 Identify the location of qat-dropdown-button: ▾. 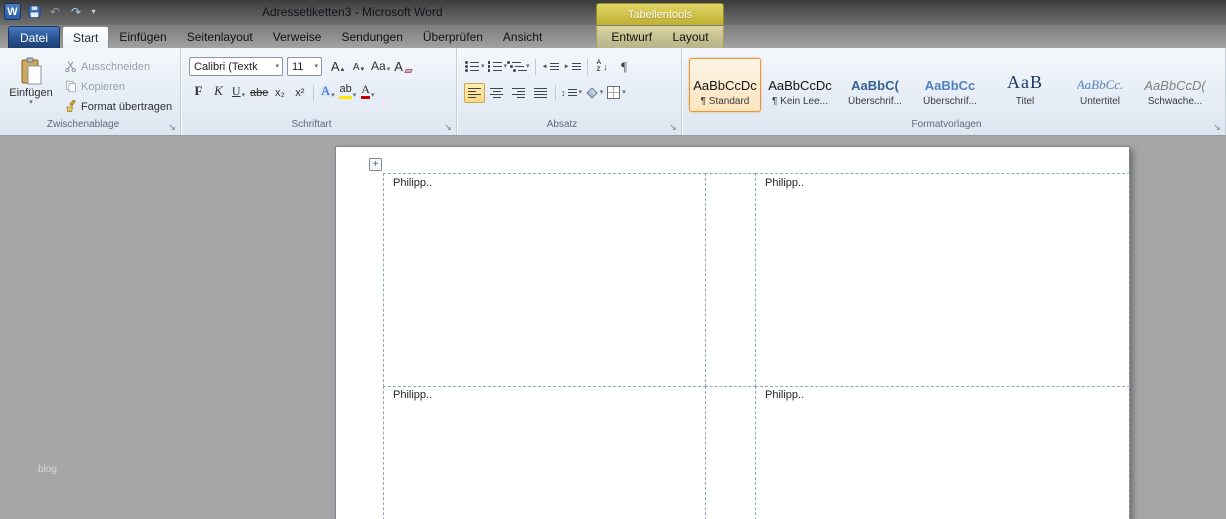
(93, 12).